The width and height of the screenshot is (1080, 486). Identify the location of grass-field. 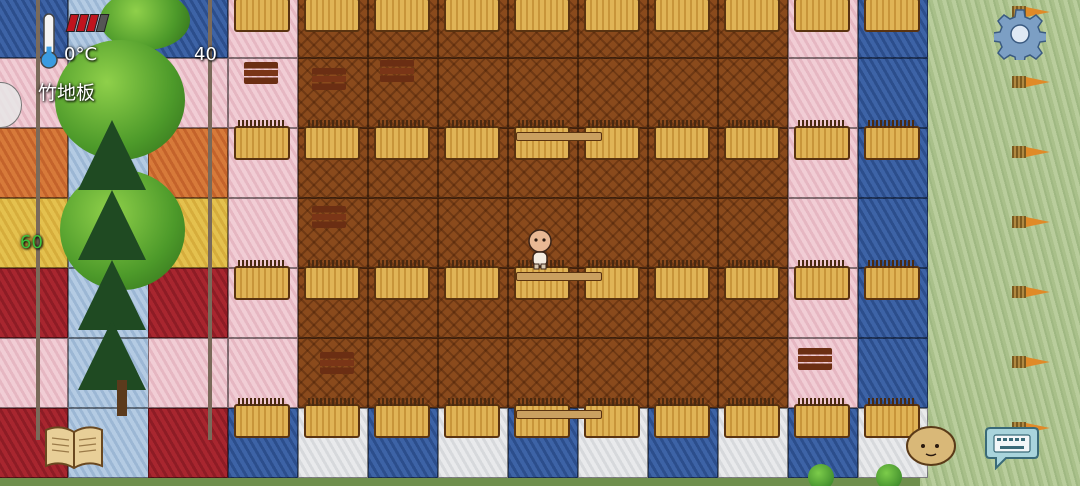
(1000, 243).